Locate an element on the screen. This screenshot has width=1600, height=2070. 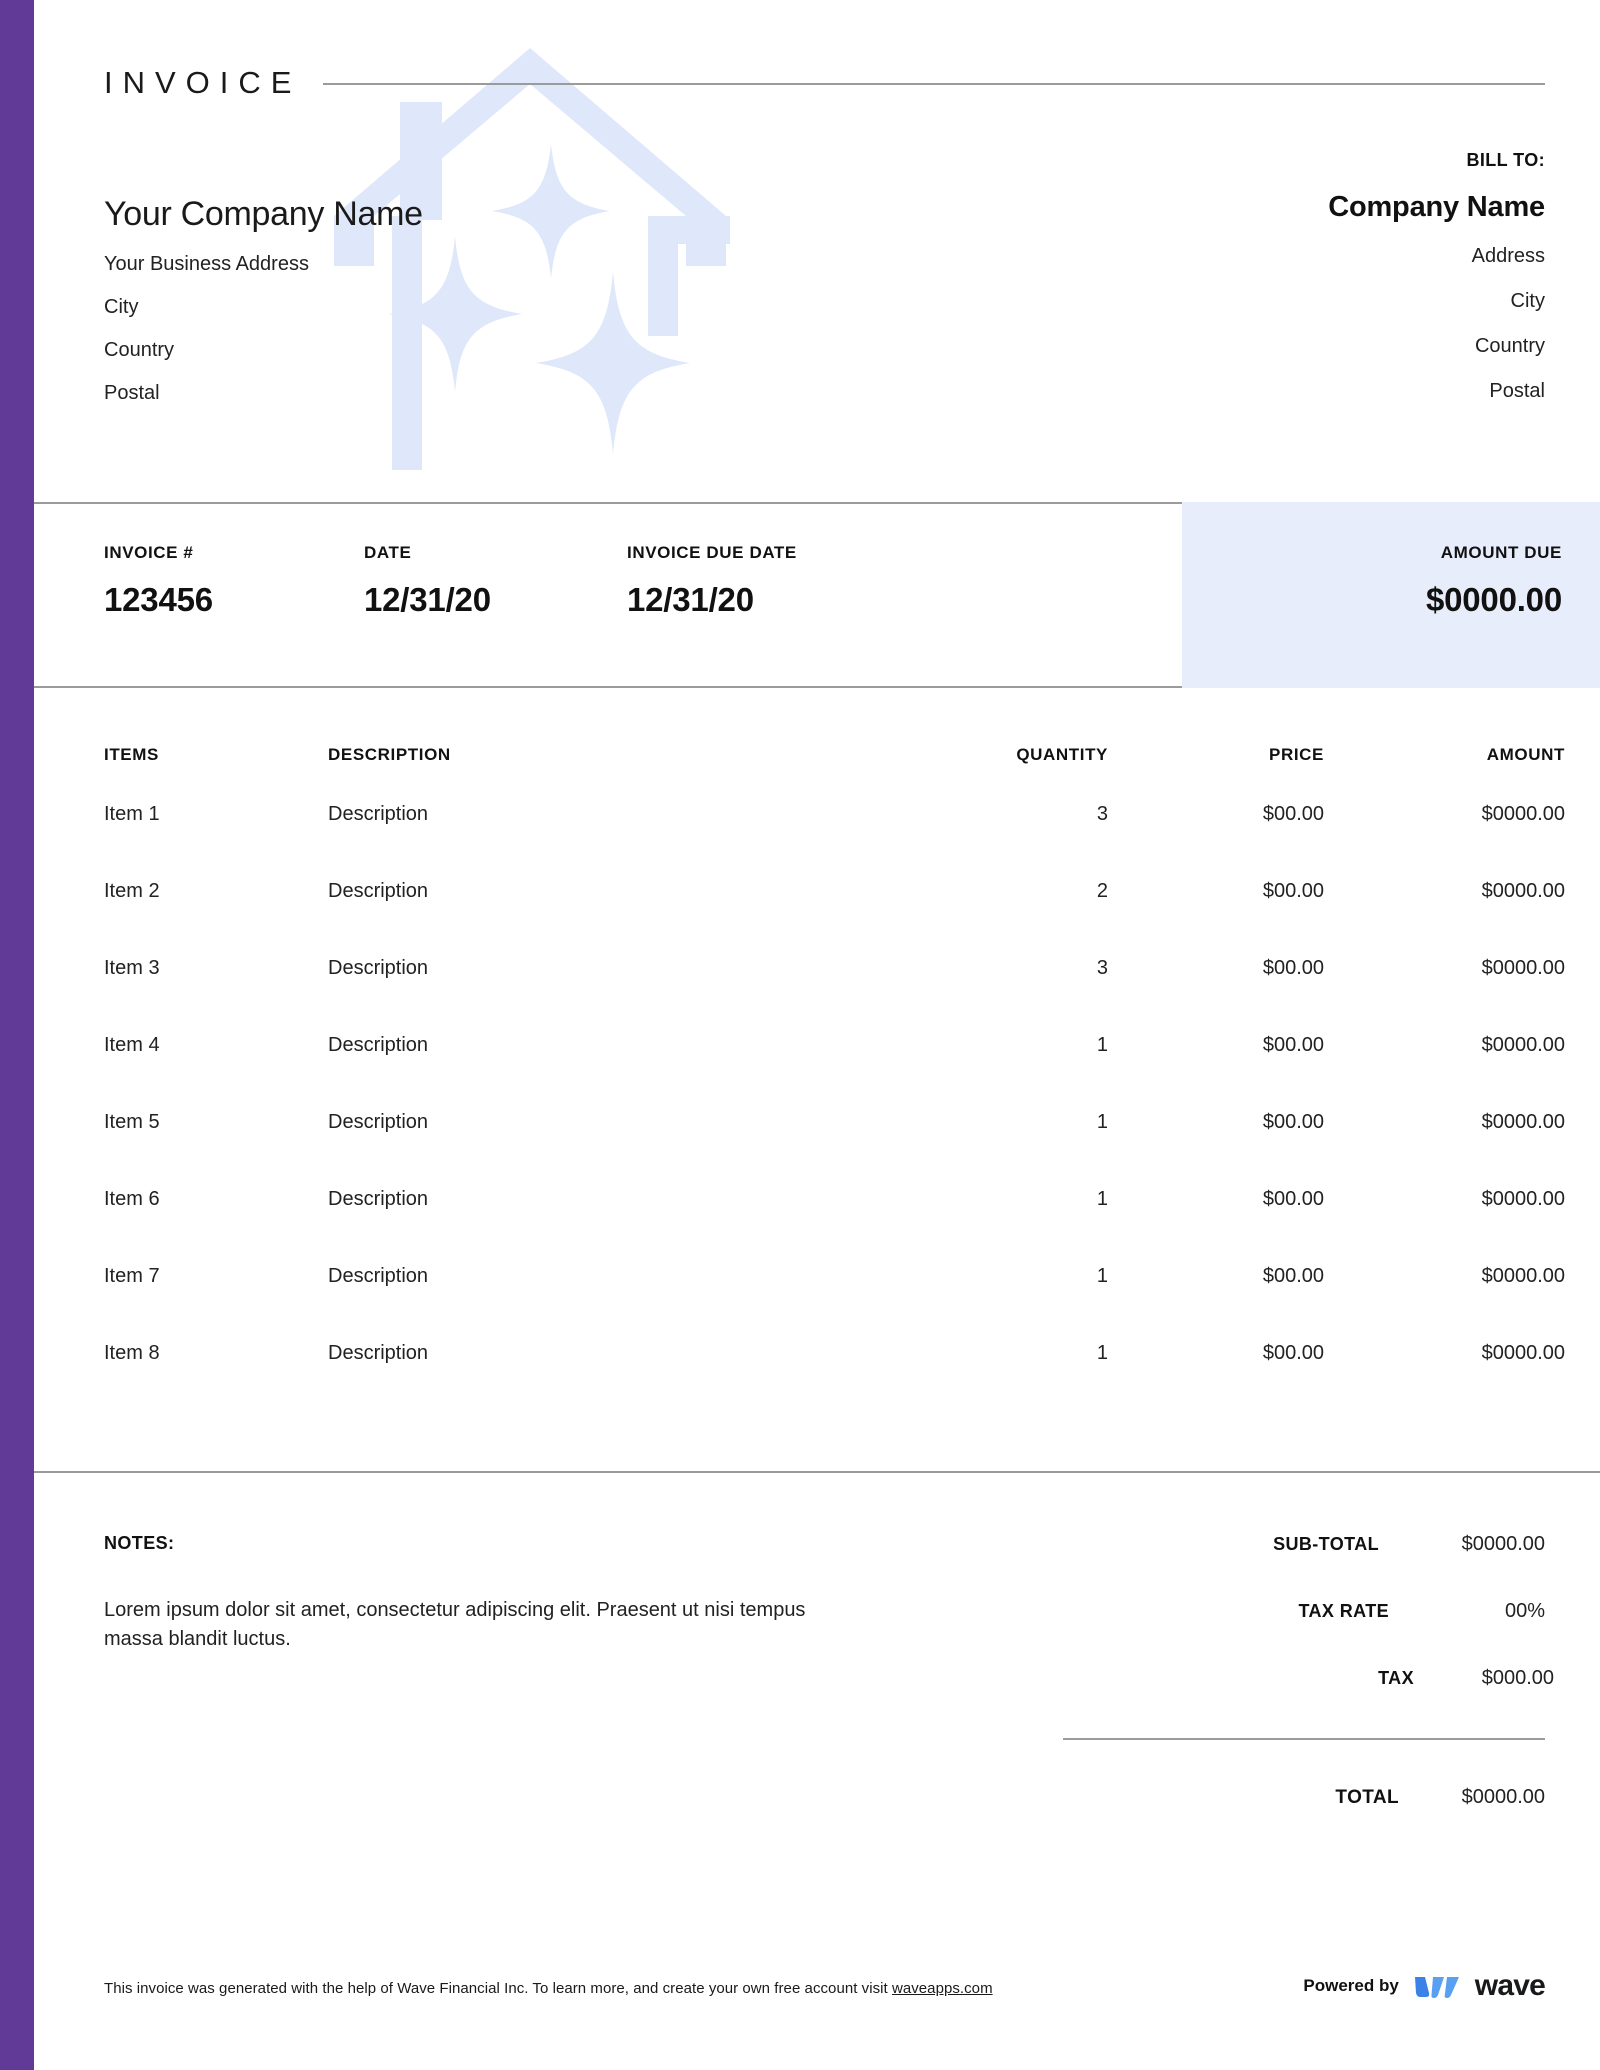
tax-rate-value: 00% is located at coordinates (1524, 1611).